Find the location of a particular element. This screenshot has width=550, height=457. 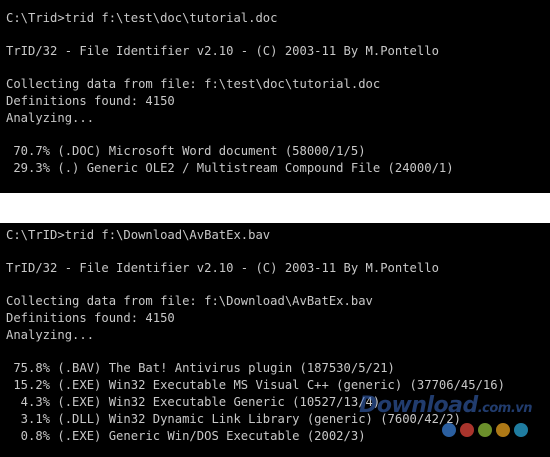

watermark-dots is located at coordinates (485, 430).